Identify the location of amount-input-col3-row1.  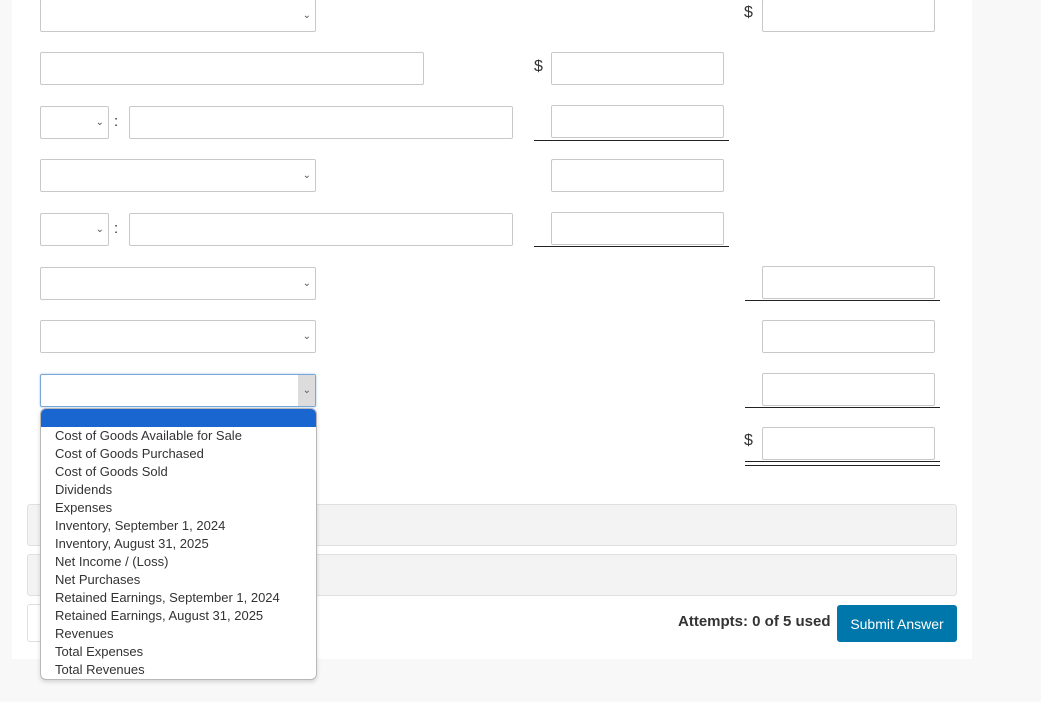
(848, 16).